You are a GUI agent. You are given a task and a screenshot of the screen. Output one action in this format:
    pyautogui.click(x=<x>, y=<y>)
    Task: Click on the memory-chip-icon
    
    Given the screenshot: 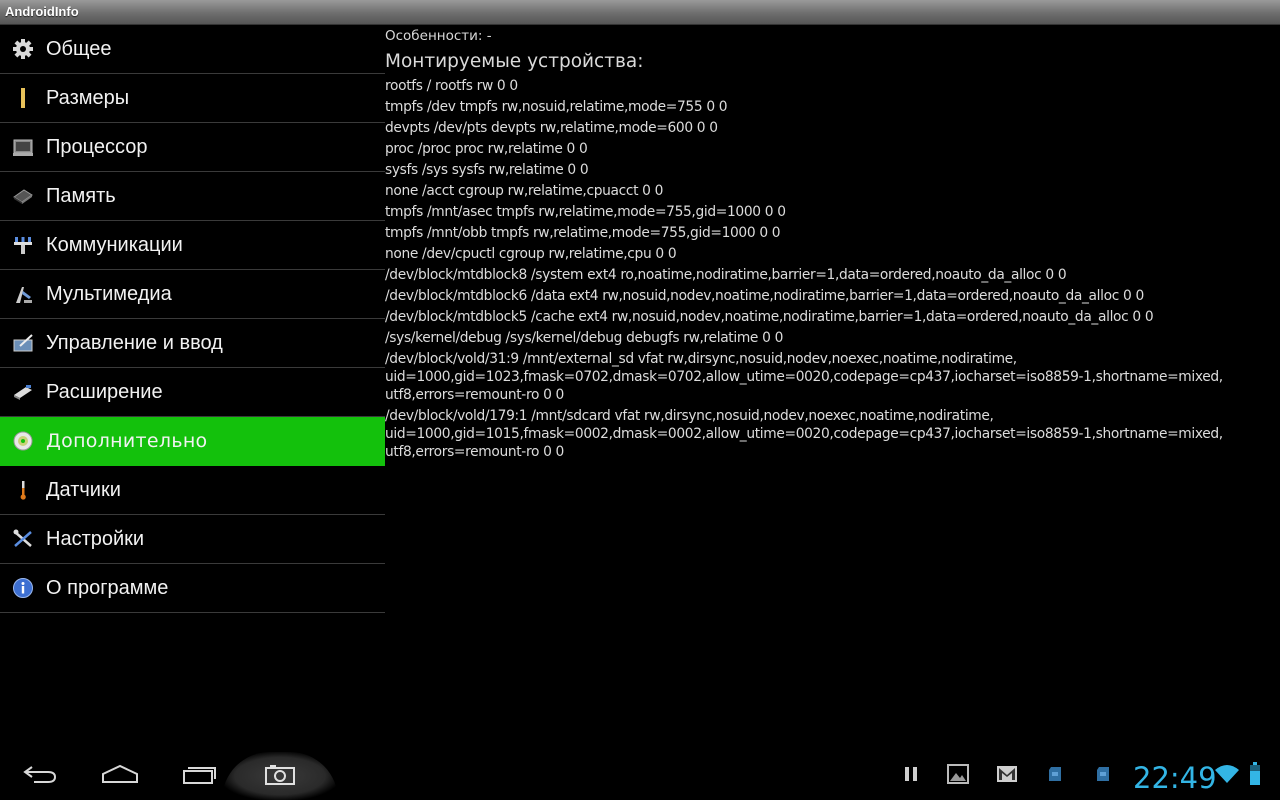 What is the action you would take?
    pyautogui.click(x=23, y=196)
    